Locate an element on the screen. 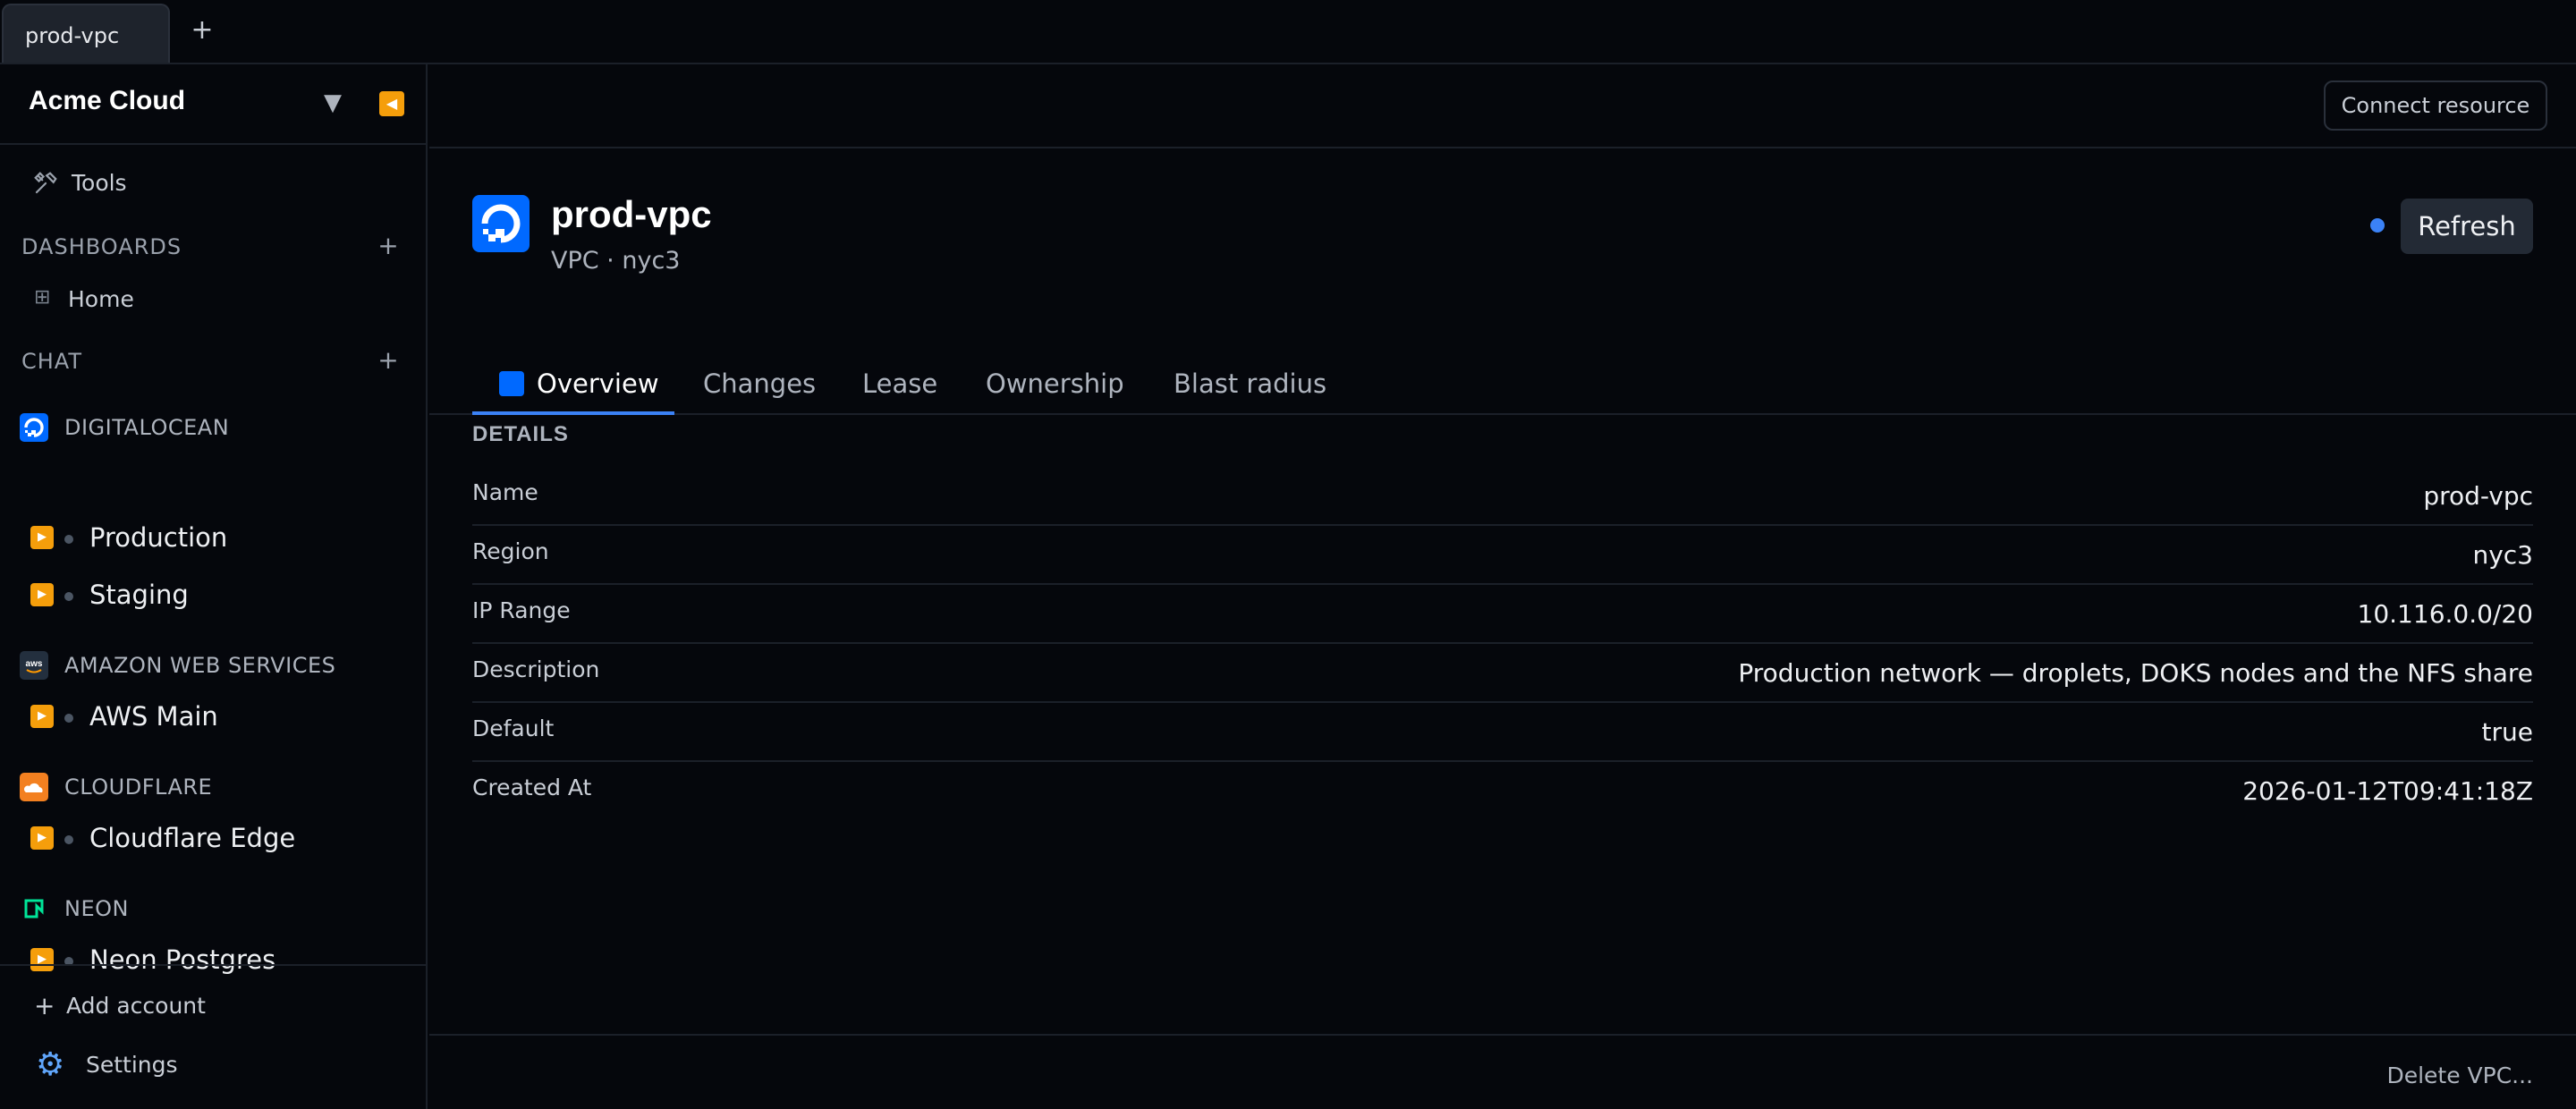  status-indicator is located at coordinates (2377, 225).